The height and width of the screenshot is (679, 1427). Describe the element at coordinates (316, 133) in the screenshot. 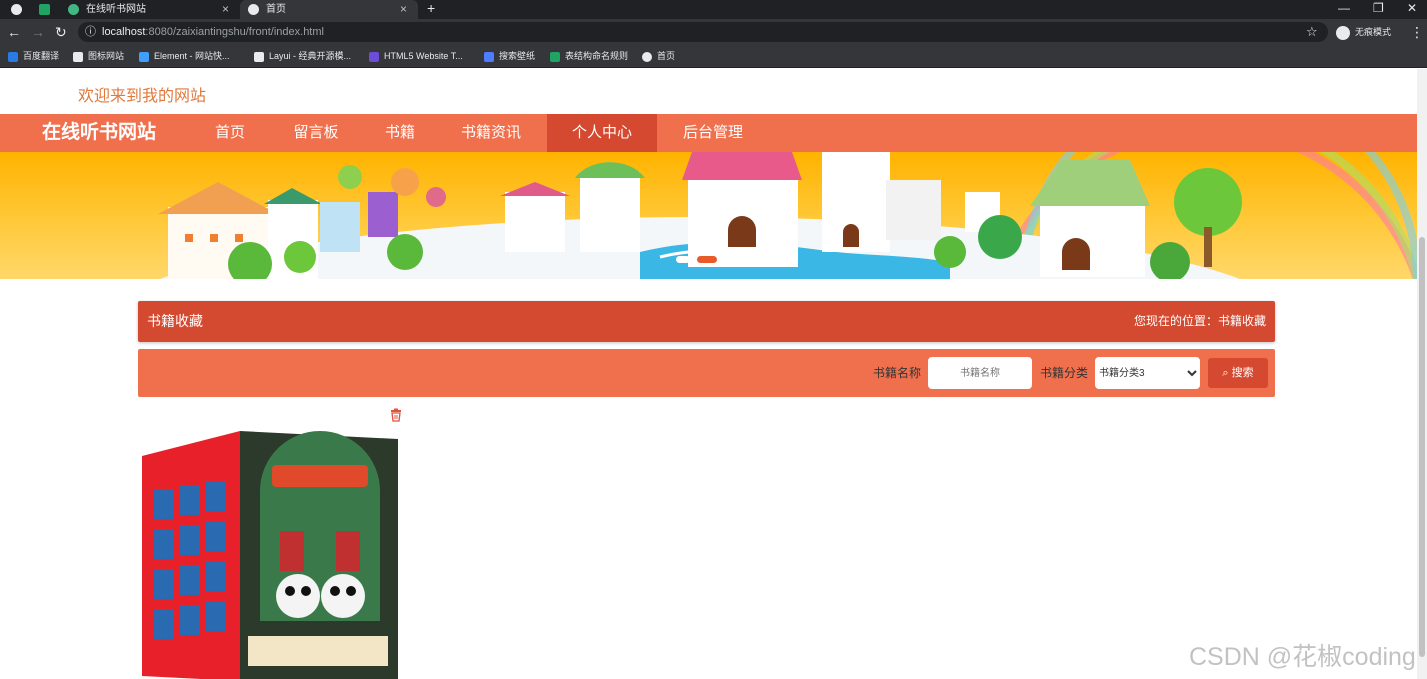

I see `nav-message-board: 留言板` at that location.